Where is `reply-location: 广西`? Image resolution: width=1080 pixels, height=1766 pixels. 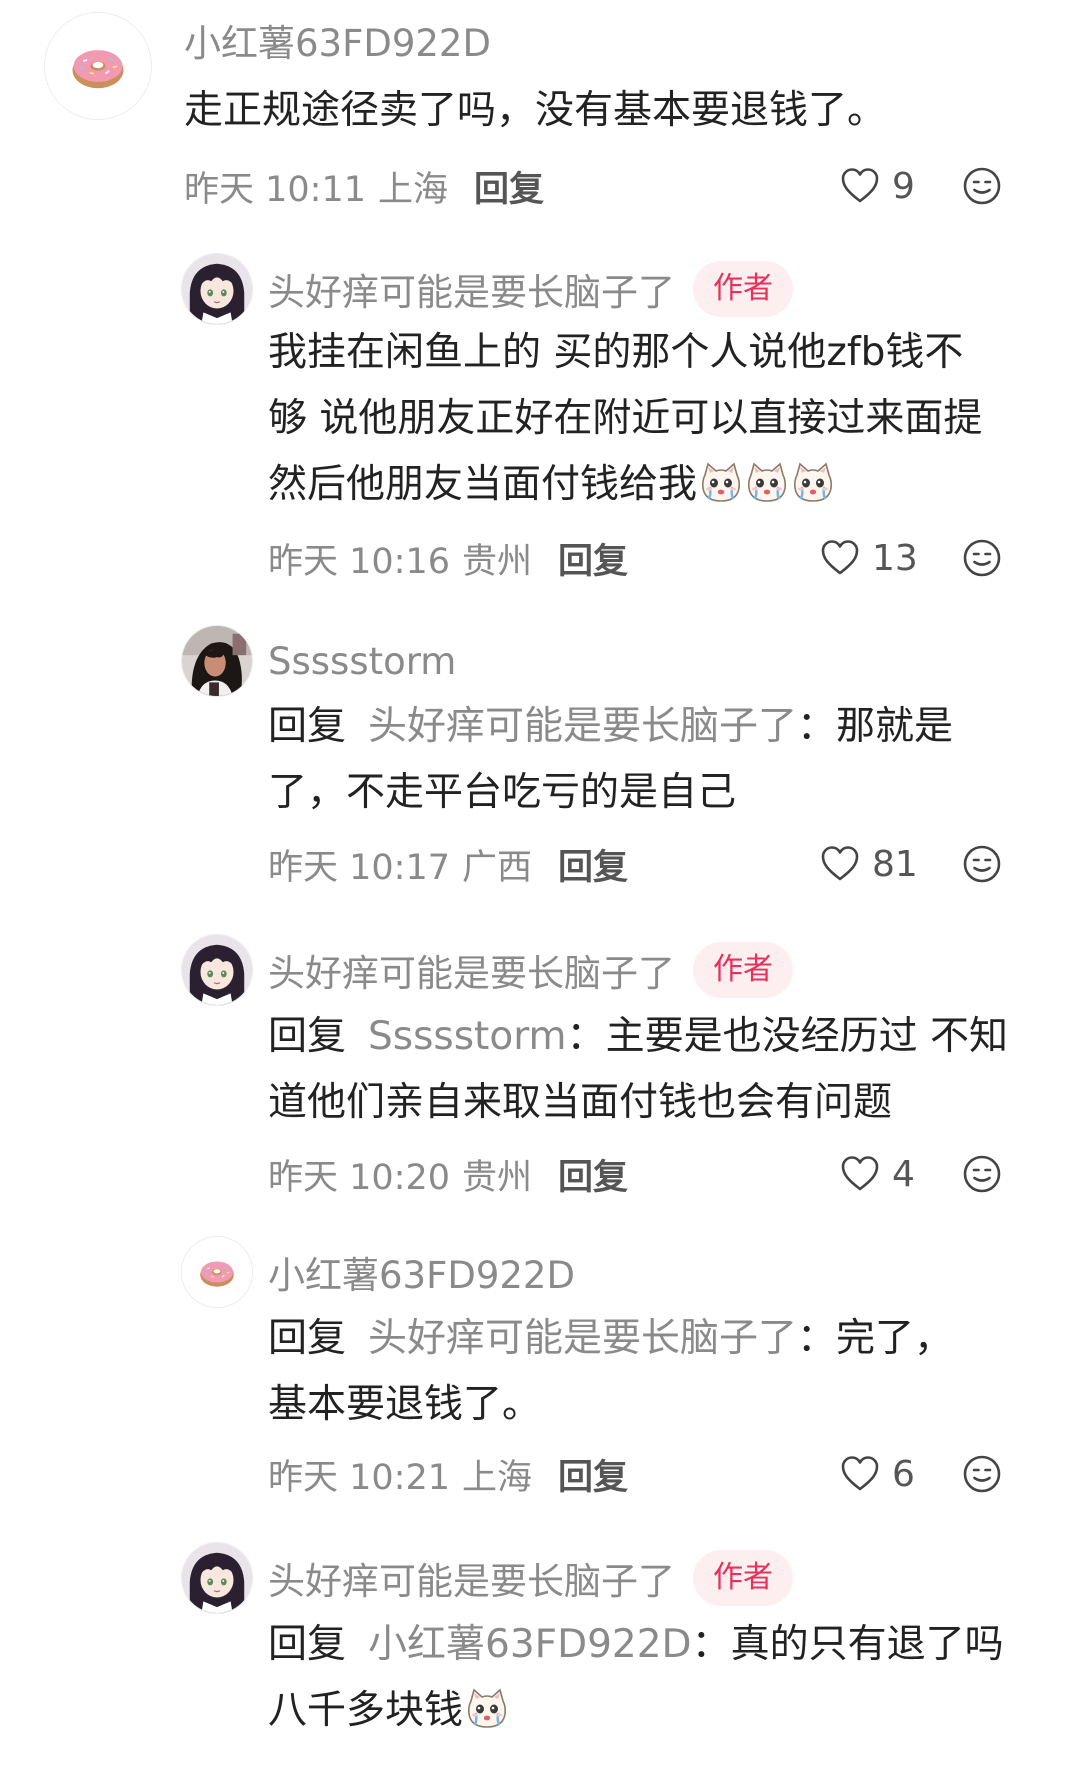
reply-location: 广西 is located at coordinates (497, 867).